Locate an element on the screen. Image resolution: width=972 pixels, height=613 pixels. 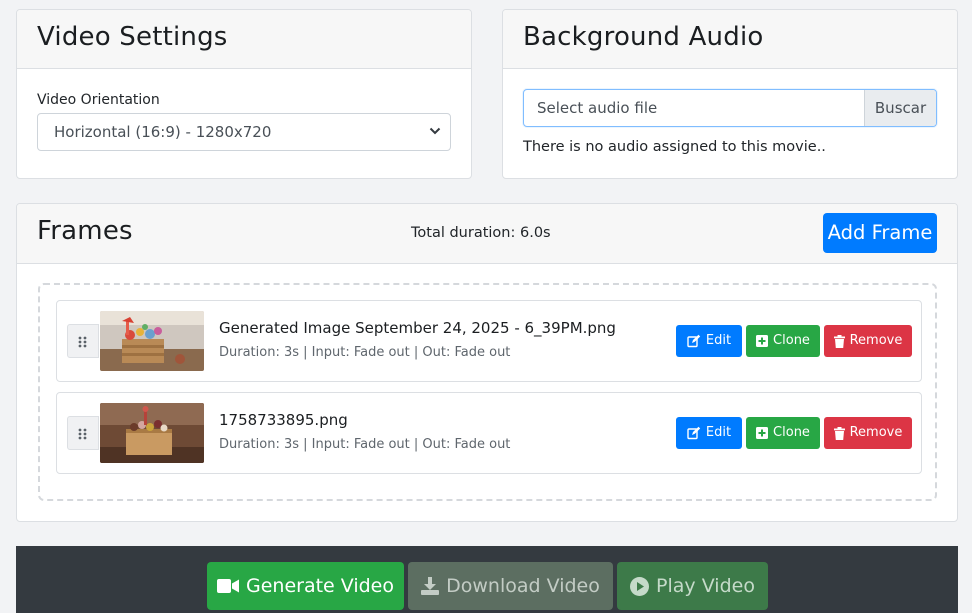
add-frame-button: Add Frame is located at coordinates (880, 233).